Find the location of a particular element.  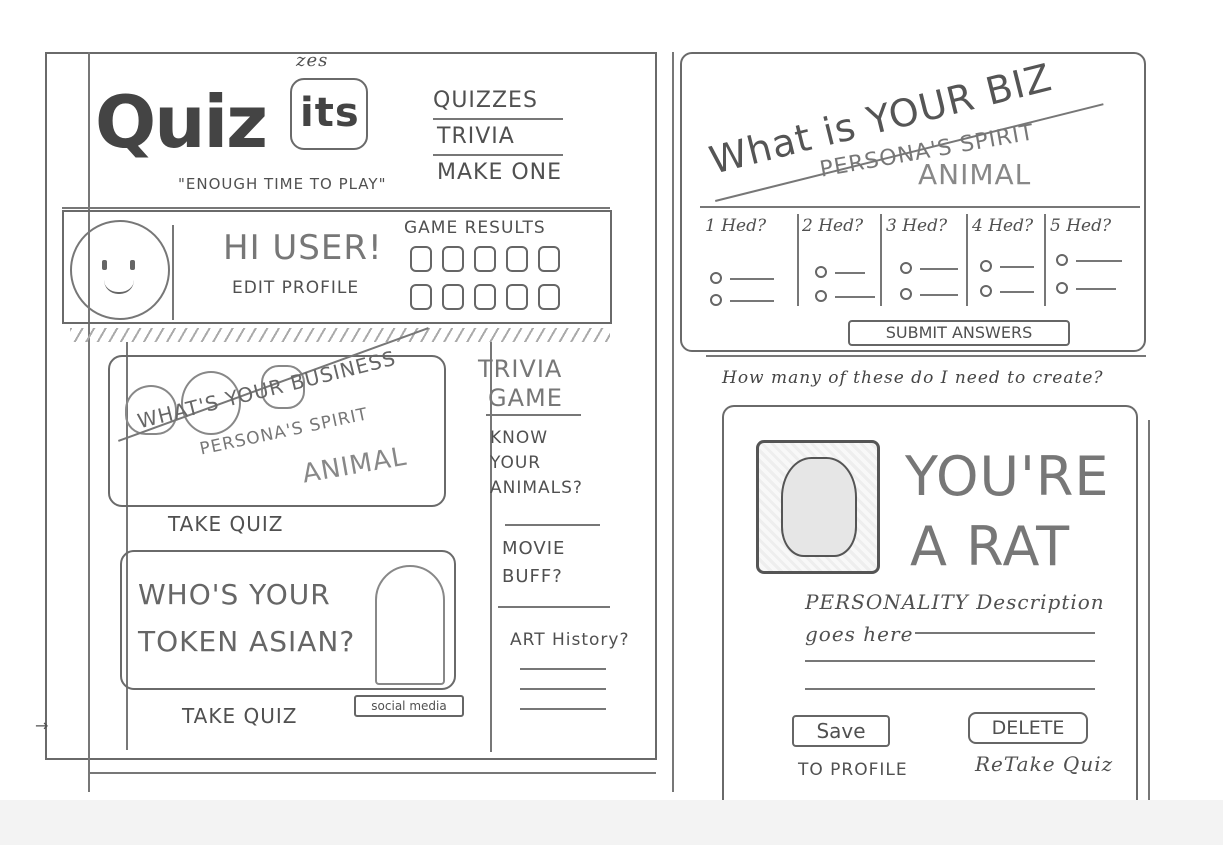

game-results-title: GAME RESULTS is located at coordinates (475, 228).